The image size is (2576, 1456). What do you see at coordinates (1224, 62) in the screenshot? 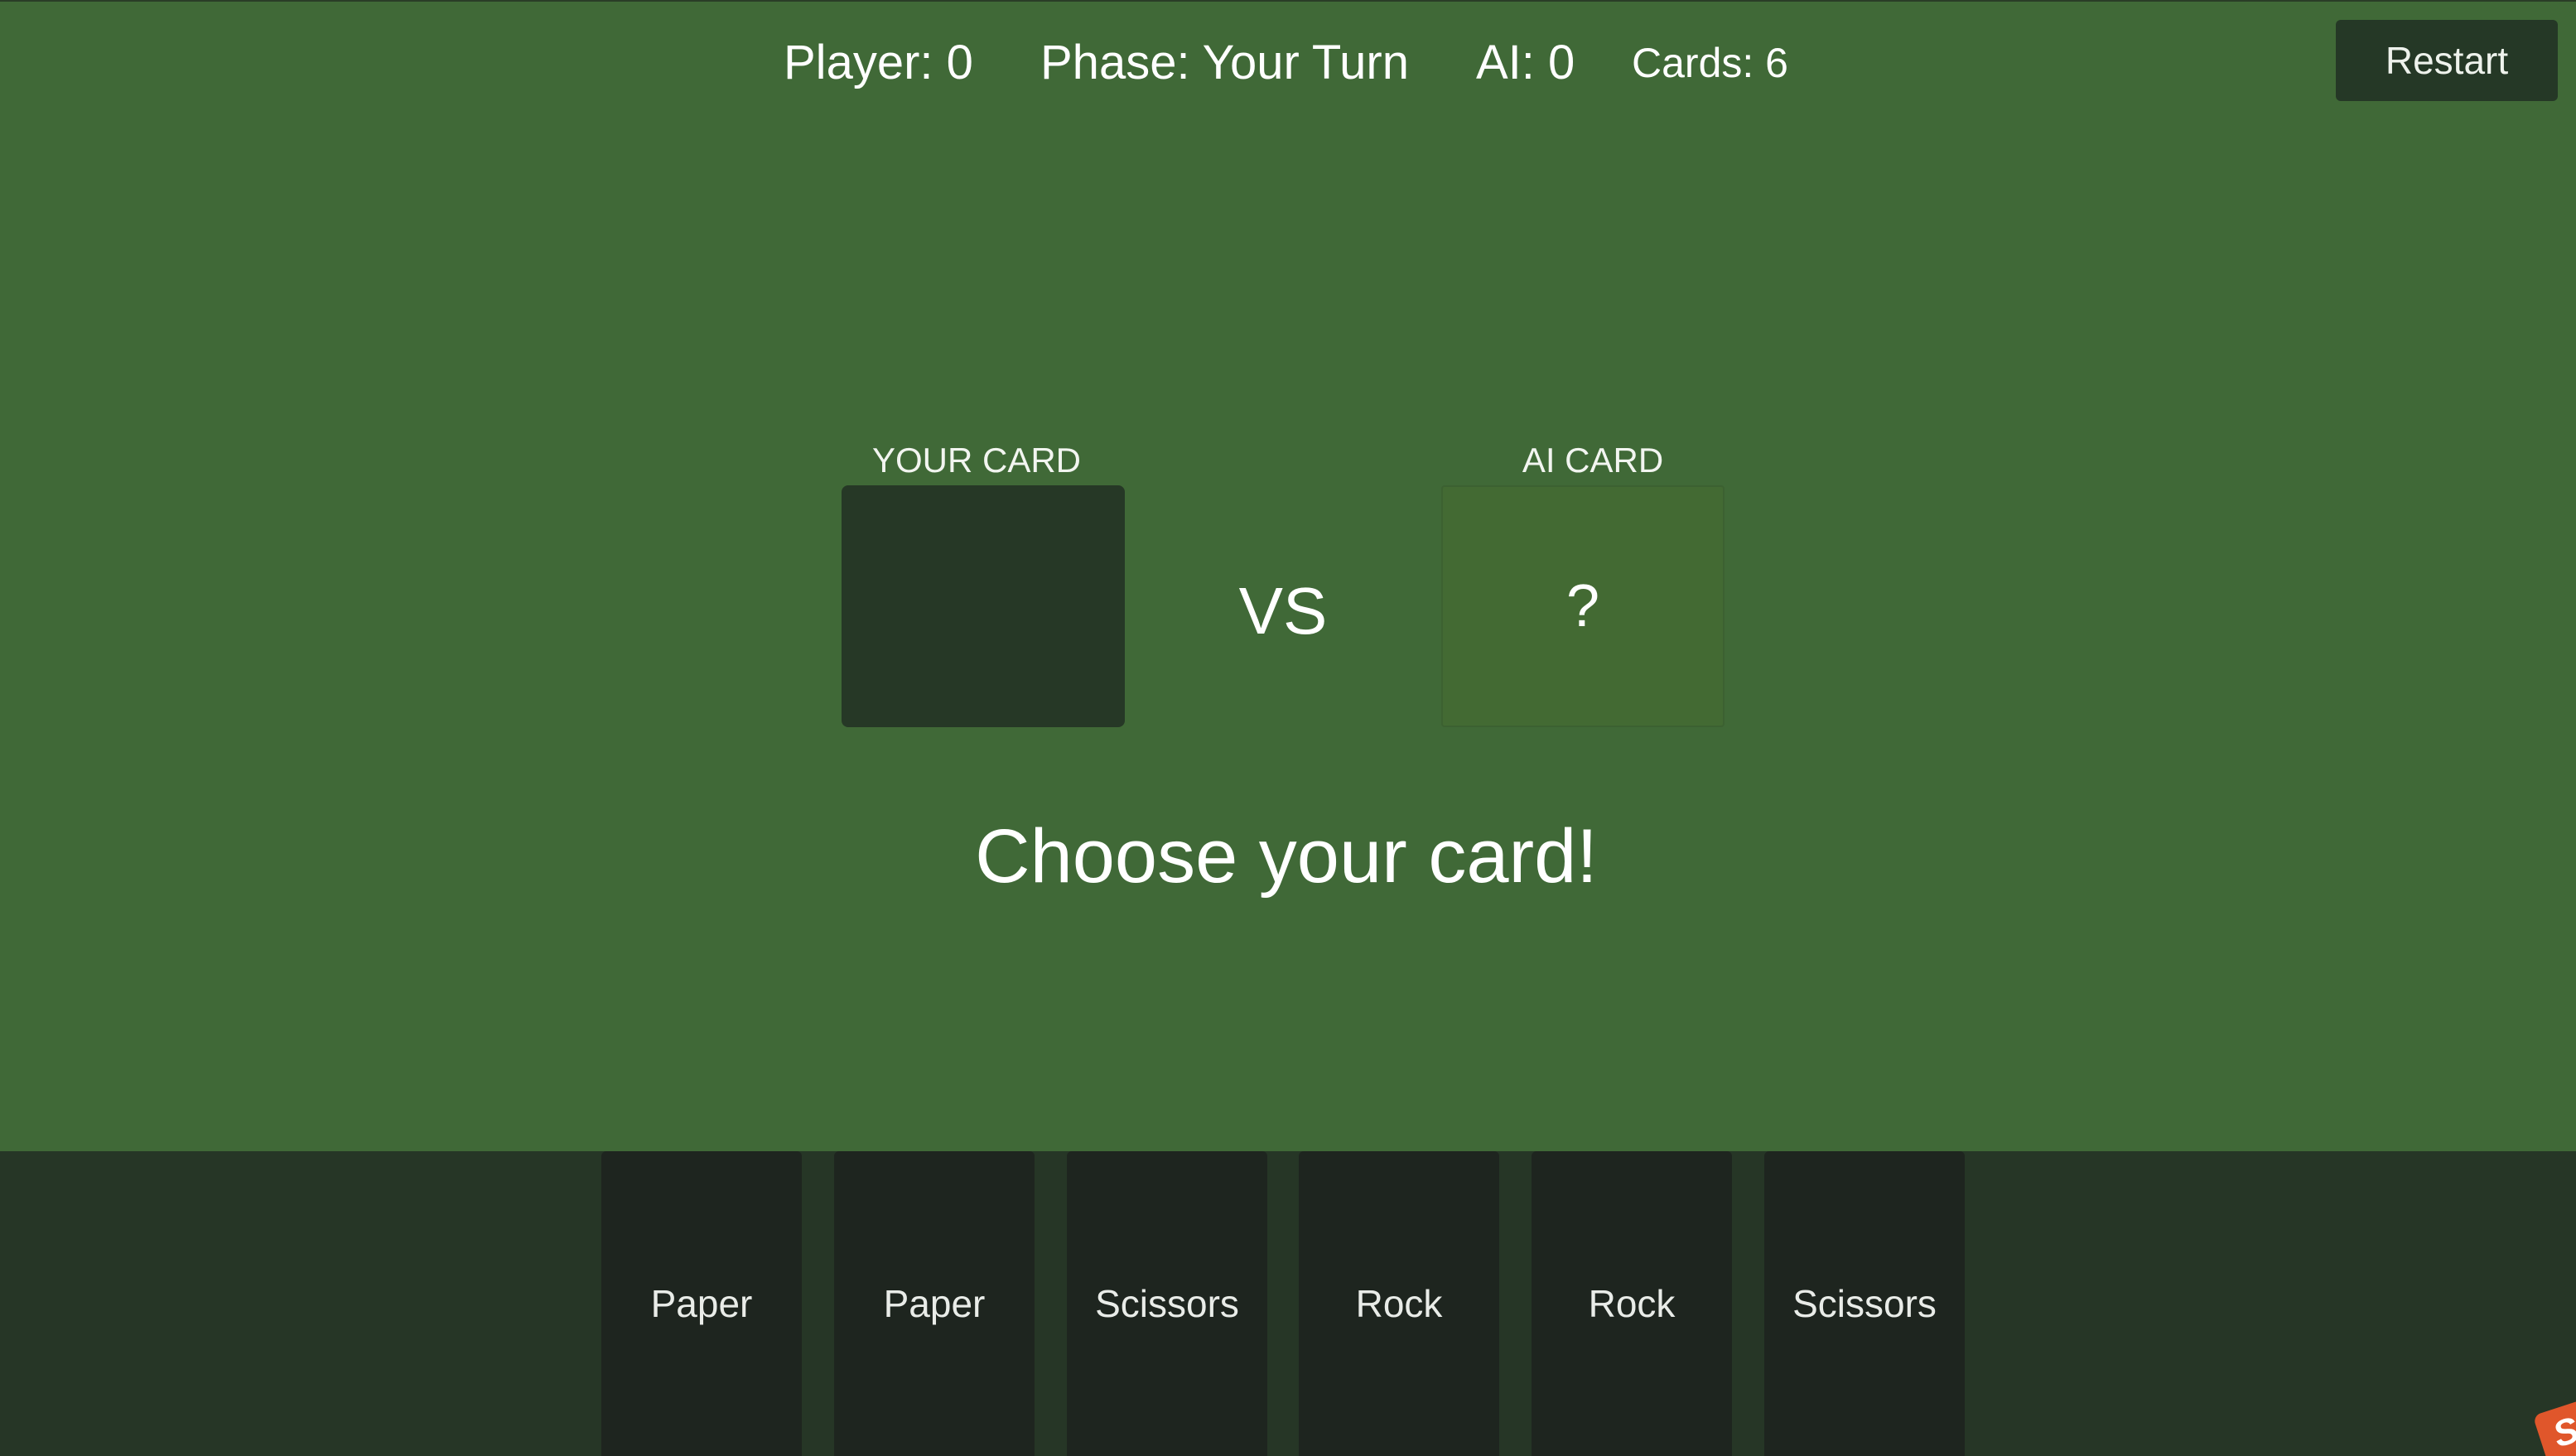
I see `phase-indicator: Phase: Your Turn` at bounding box center [1224, 62].